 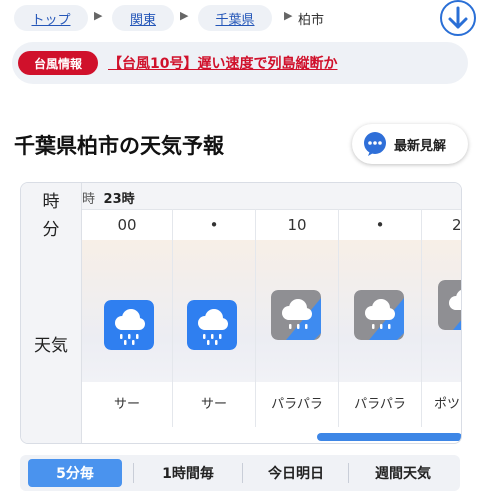 What do you see at coordinates (271, 196) in the screenshot?
I see `hour-row: 時 23時` at bounding box center [271, 196].